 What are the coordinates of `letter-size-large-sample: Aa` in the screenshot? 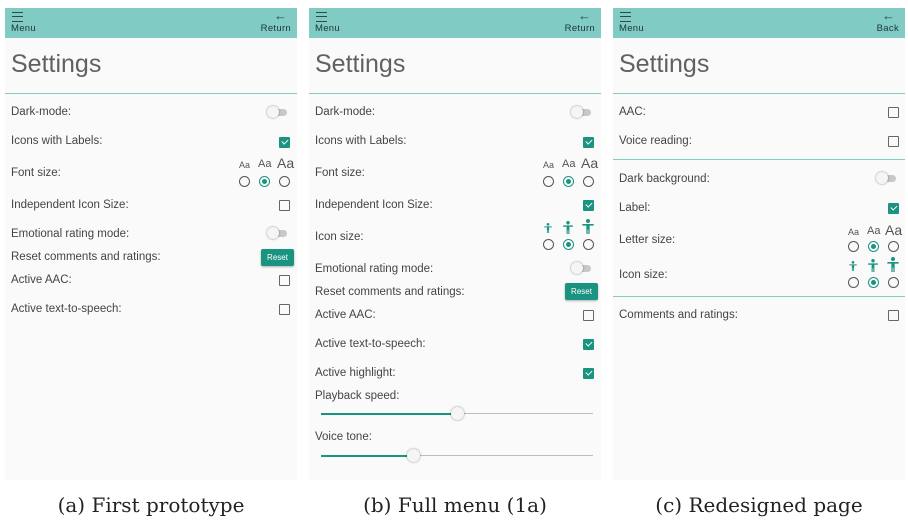 It's located at (894, 230).